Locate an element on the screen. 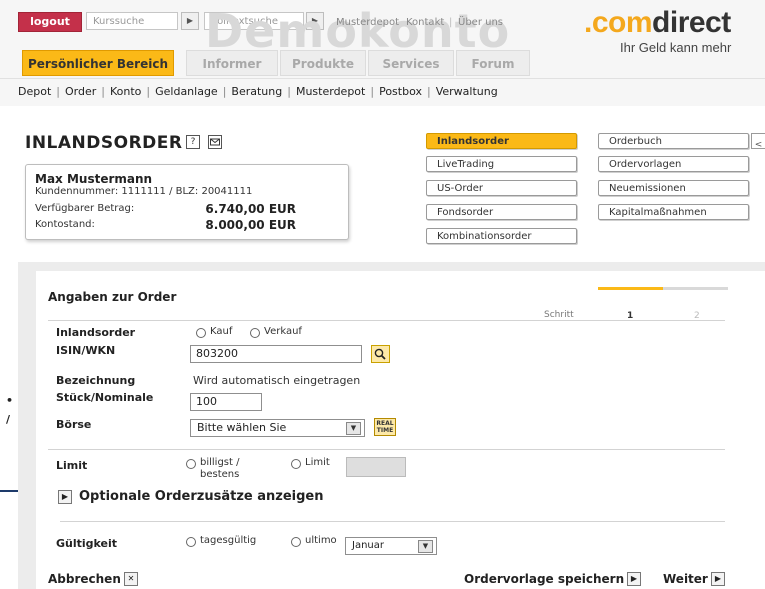 Image resolution: width=765 pixels, height=589 pixels. month-selected-value: Januar is located at coordinates (368, 545).